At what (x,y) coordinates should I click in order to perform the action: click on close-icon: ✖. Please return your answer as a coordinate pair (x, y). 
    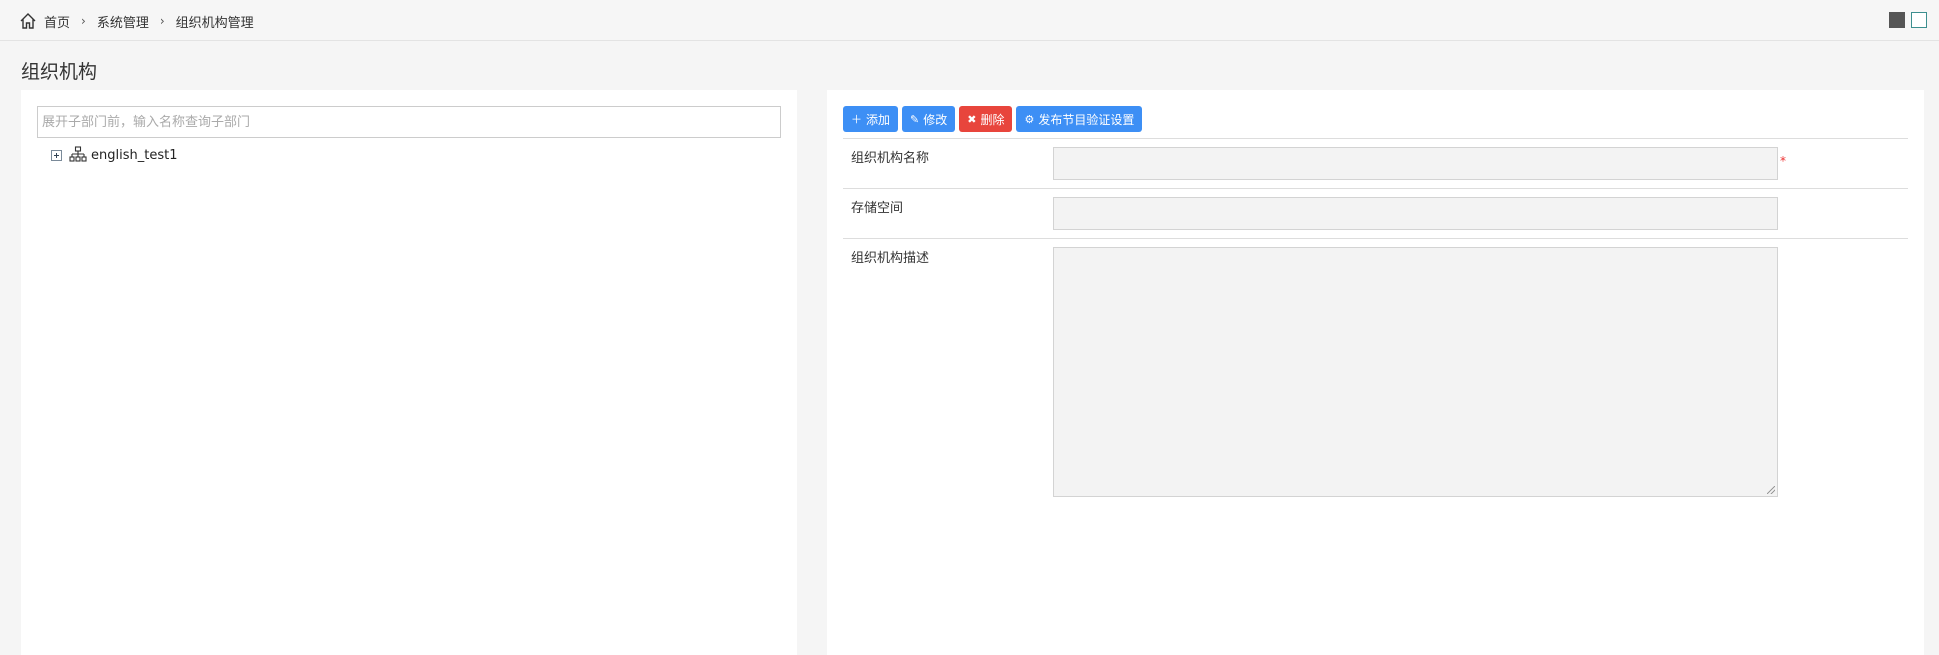
    Looking at the image, I should click on (972, 119).